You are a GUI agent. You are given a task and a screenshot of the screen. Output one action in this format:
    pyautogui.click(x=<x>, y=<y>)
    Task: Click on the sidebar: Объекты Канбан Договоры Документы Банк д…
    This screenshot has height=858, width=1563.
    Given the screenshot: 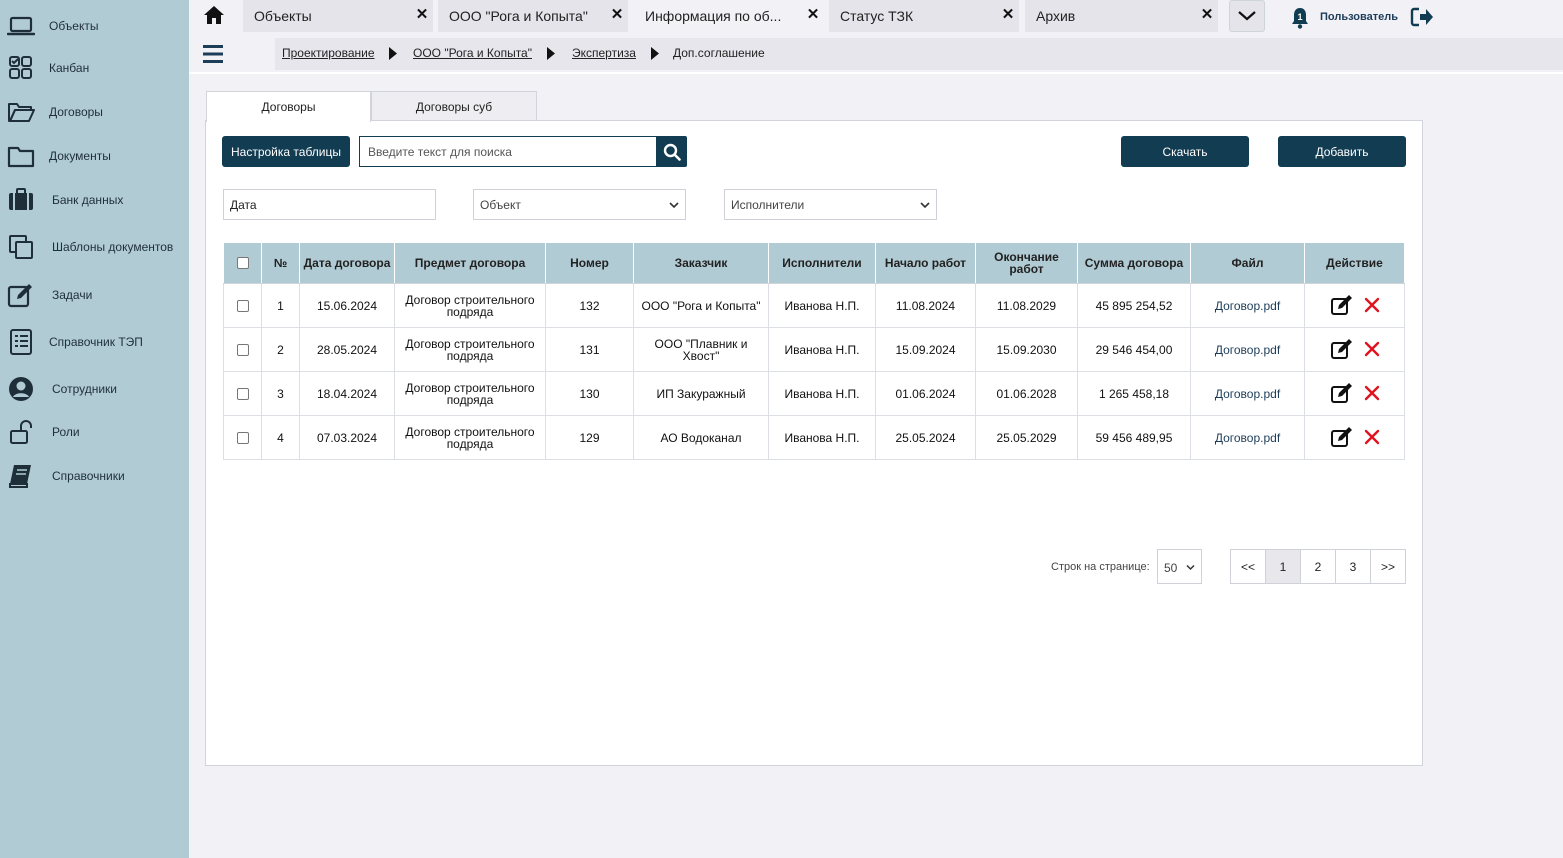 What is the action you would take?
    pyautogui.click(x=94, y=429)
    